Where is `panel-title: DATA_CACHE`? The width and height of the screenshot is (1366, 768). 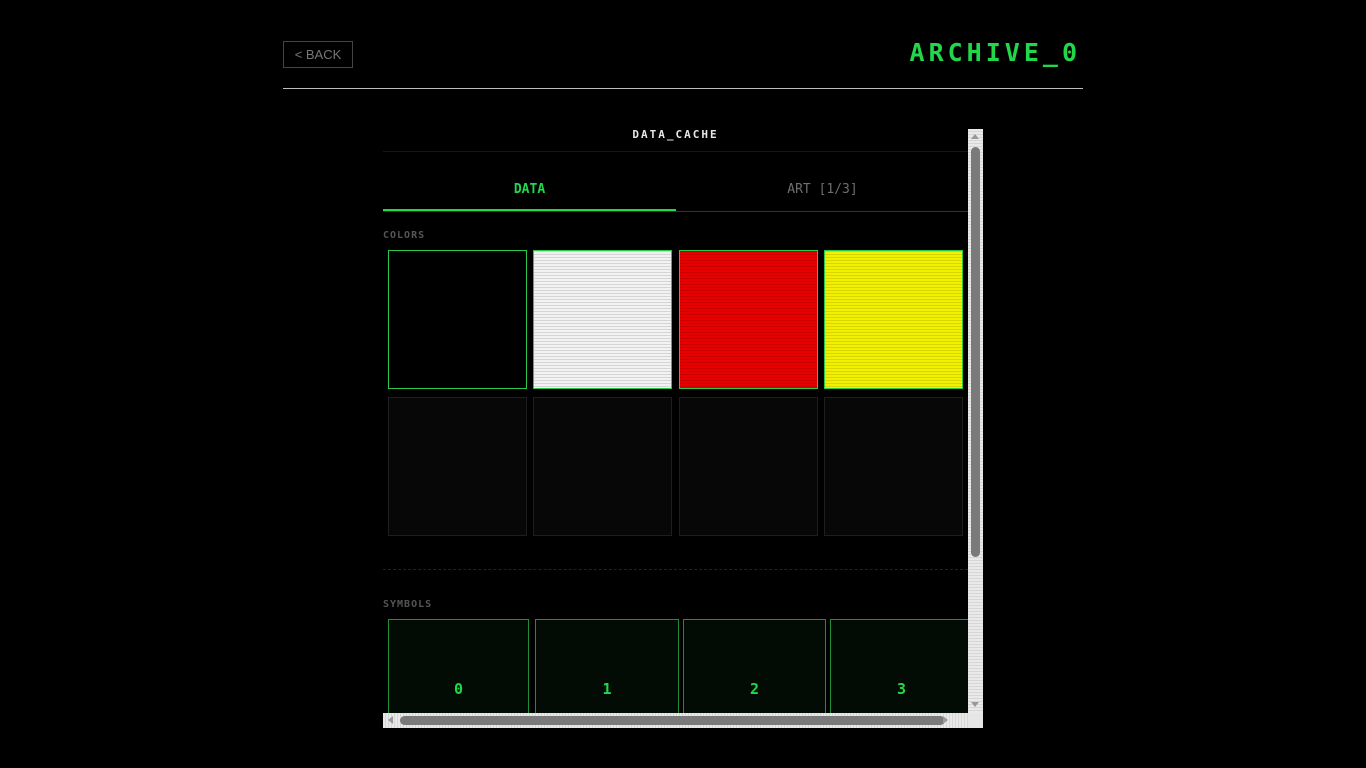 panel-title: DATA_CACHE is located at coordinates (675, 140).